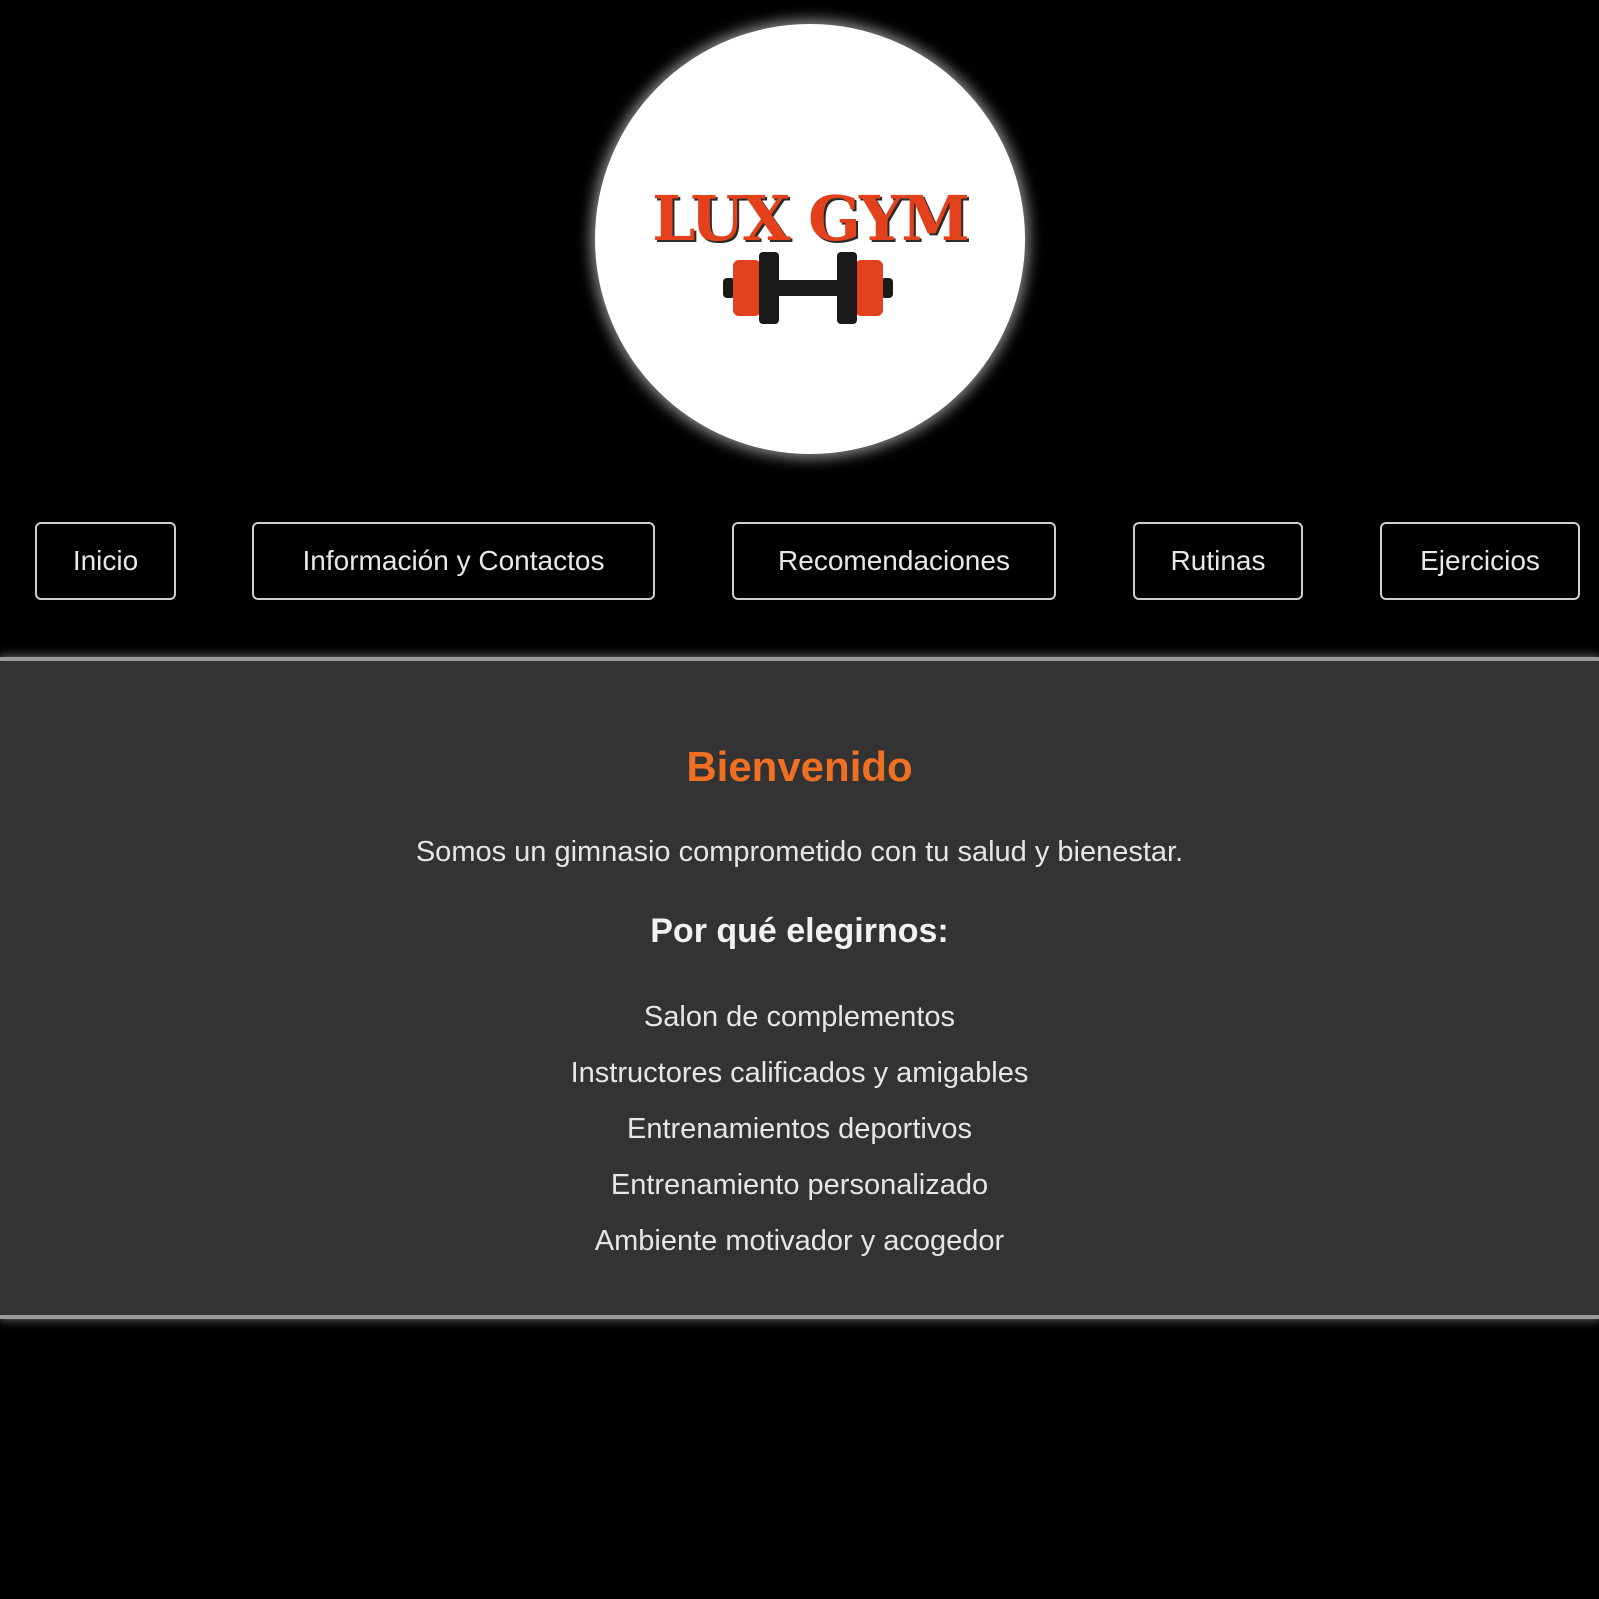 The height and width of the screenshot is (1599, 1599). Describe the element at coordinates (811, 218) in the screenshot. I see `logo-text: LUX GYM` at that location.